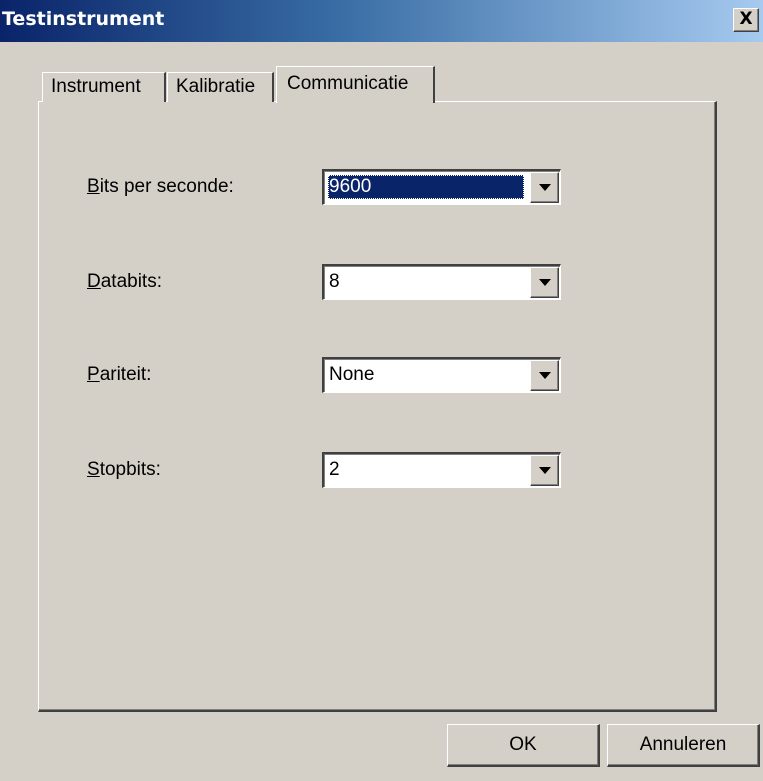  I want to click on tab-label: Instrument, so click(96, 86).